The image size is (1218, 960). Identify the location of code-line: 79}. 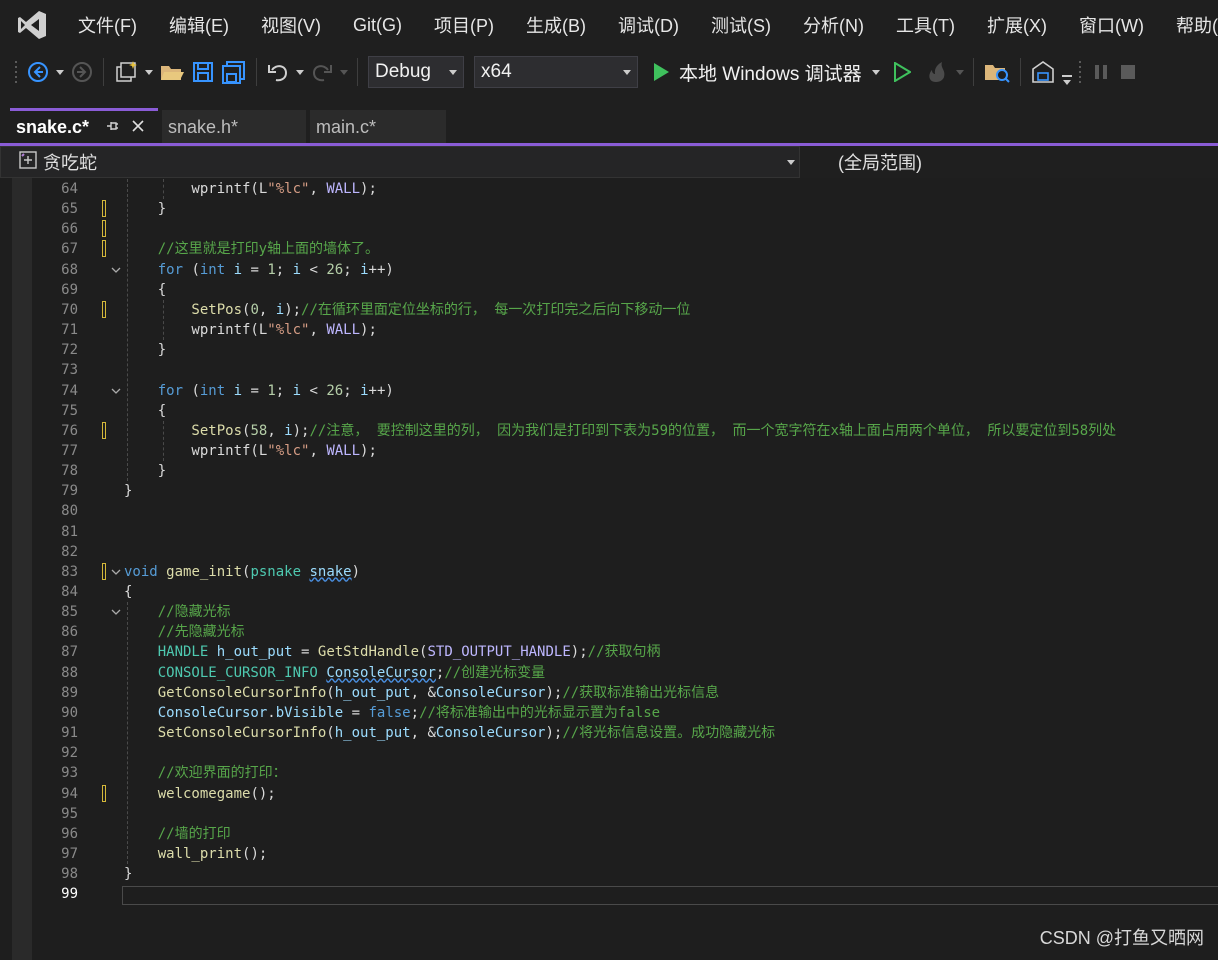
(609, 491).